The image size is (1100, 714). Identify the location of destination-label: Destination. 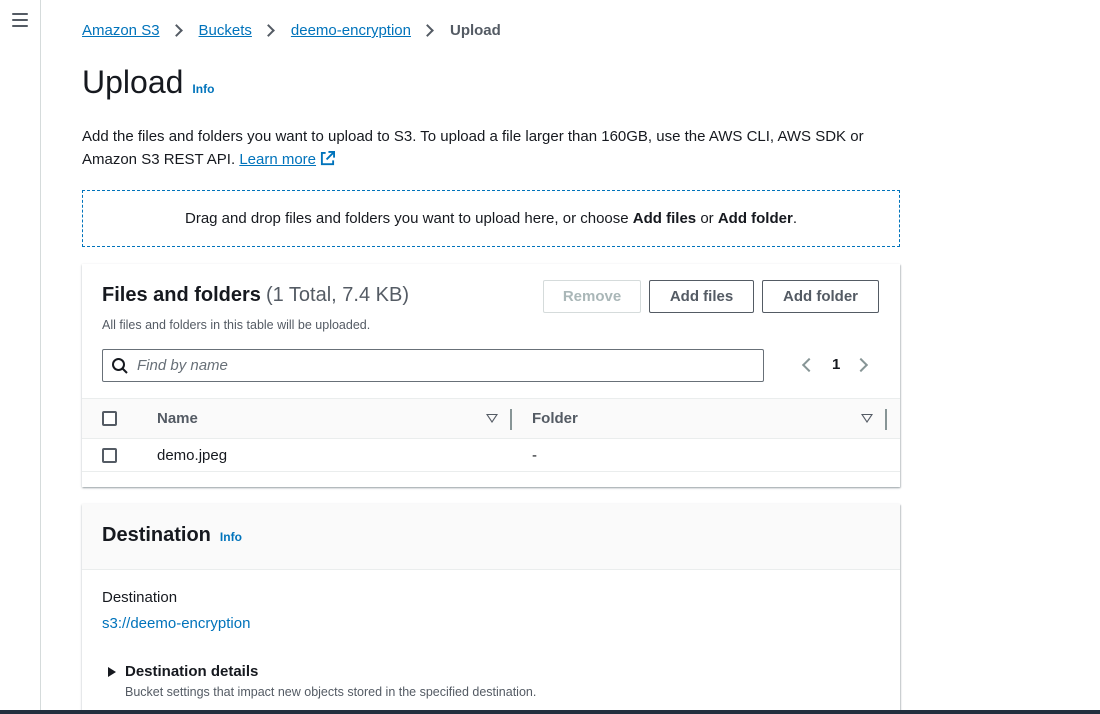
(140, 597).